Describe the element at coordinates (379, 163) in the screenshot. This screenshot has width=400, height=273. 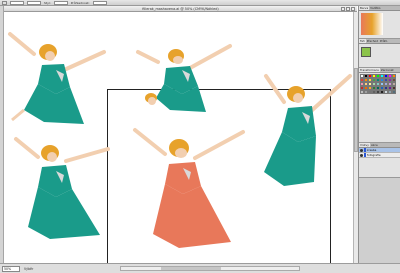
I see `layers-panel: kresba fotografie` at that location.